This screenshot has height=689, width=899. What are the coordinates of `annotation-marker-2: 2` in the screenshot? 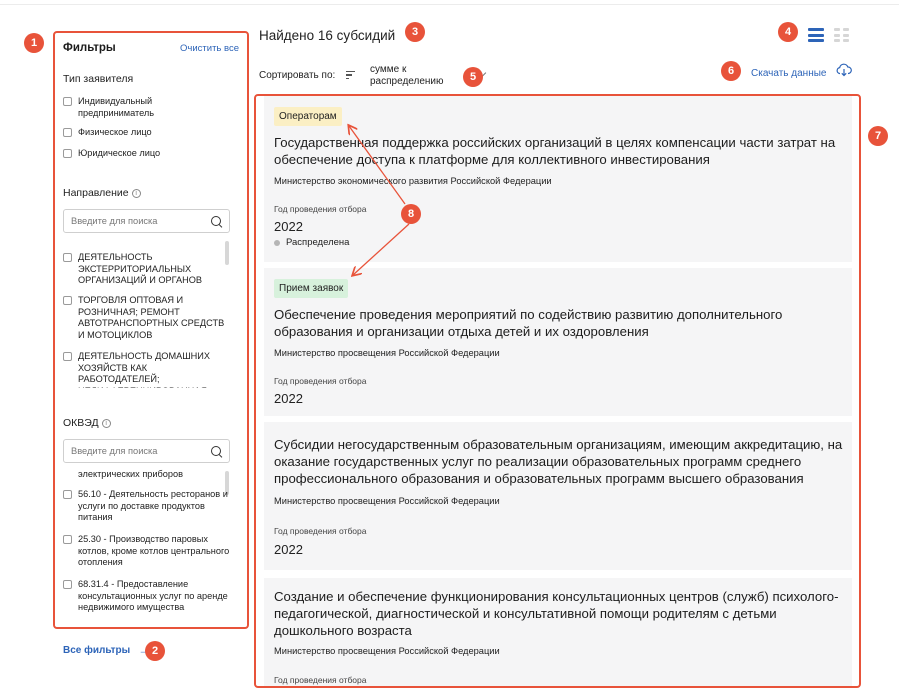 It's located at (155, 651).